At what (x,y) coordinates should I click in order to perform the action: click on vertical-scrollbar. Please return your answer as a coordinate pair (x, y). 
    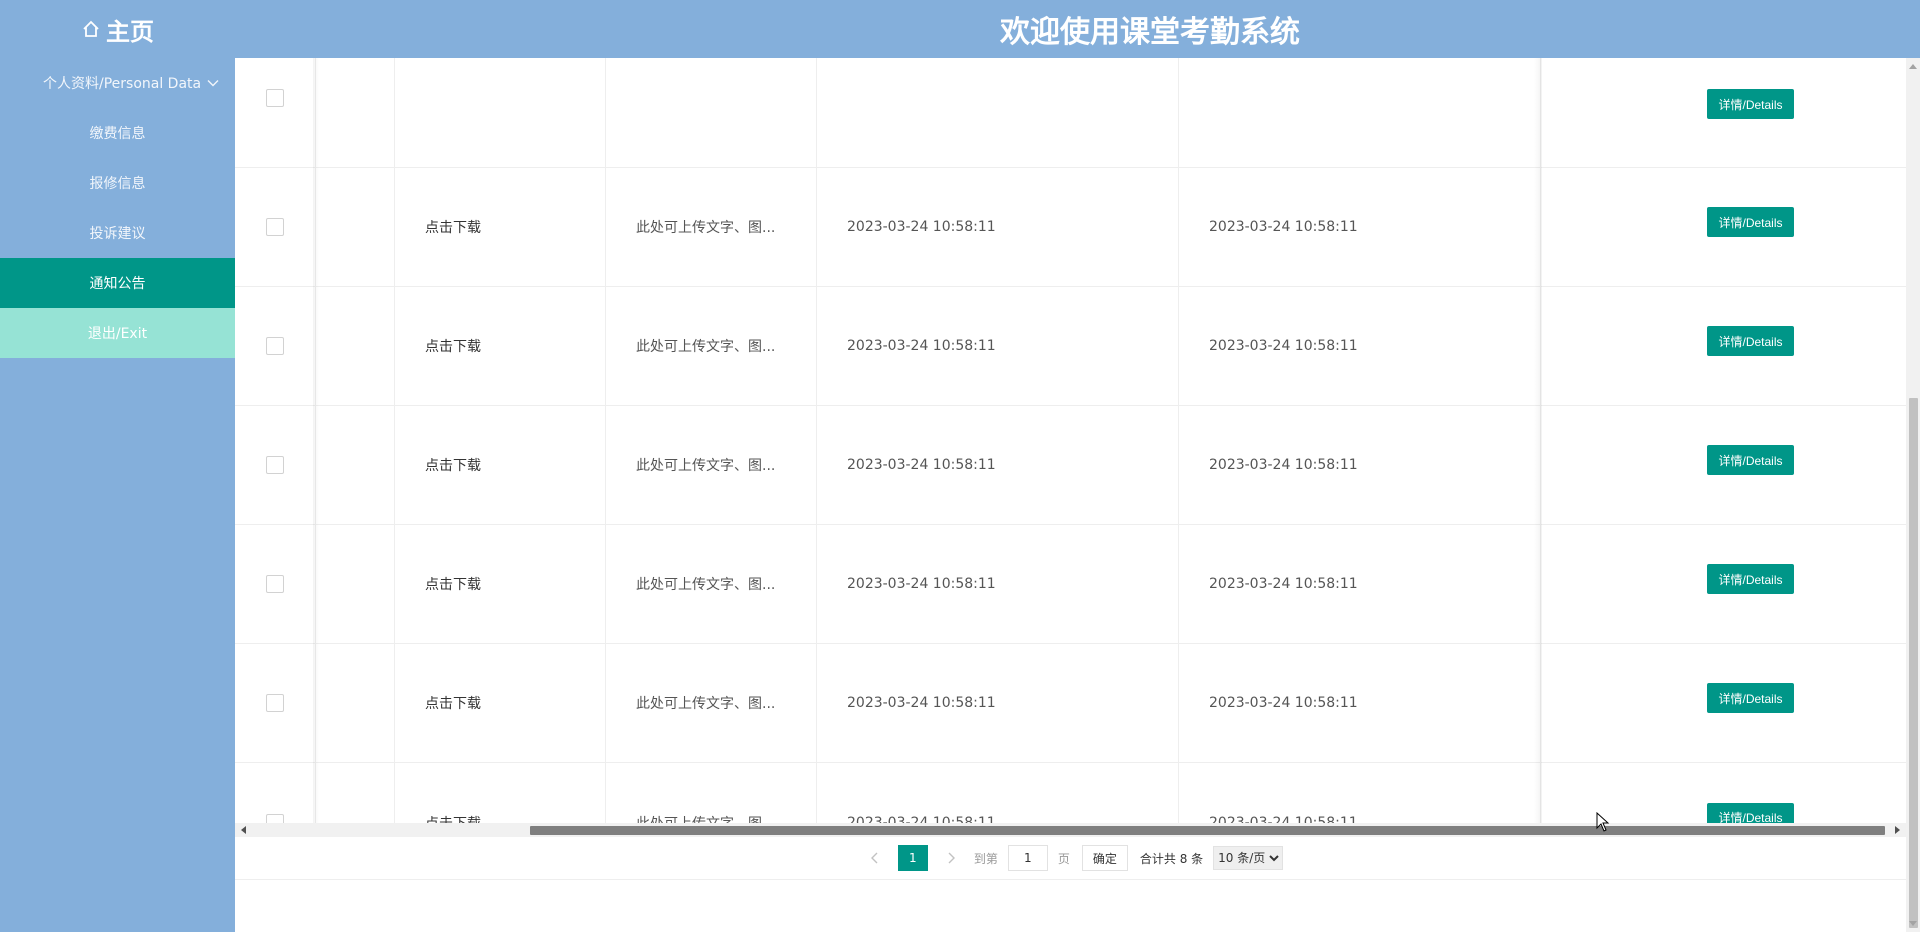
    Looking at the image, I should click on (1913, 495).